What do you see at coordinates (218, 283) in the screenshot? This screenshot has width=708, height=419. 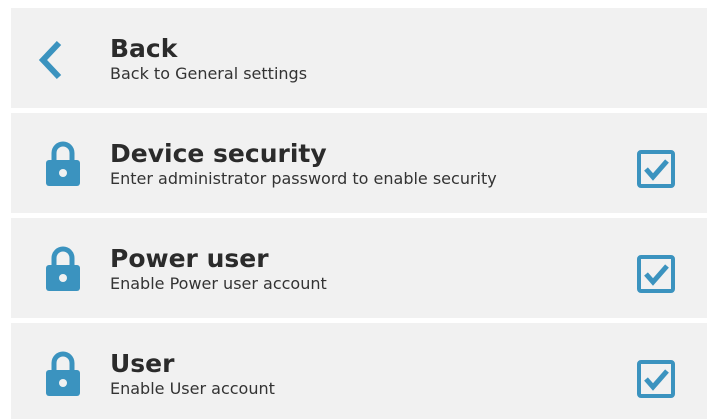 I see `setting-subtitle: Enable Power user account` at bounding box center [218, 283].